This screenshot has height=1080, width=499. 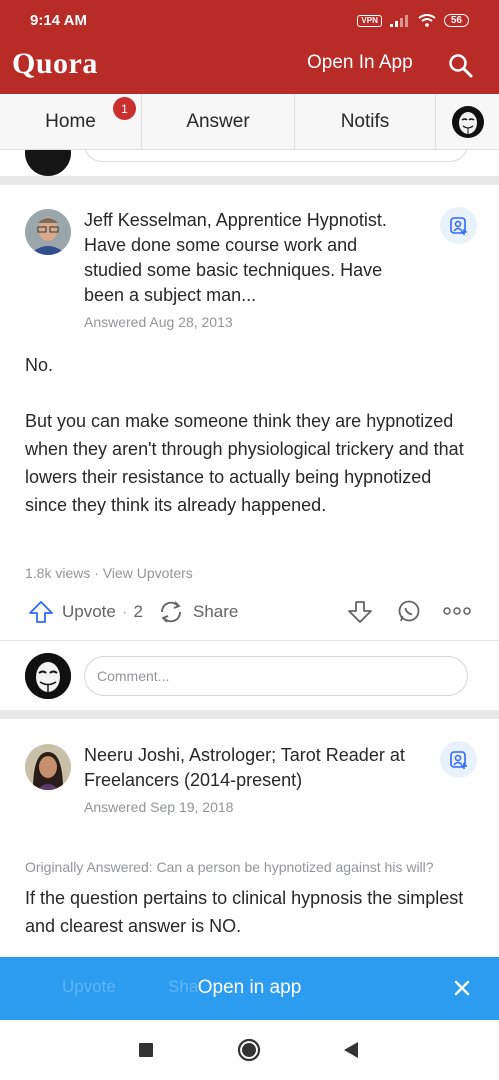 What do you see at coordinates (48, 767) in the screenshot?
I see `author-avatar-neeru` at bounding box center [48, 767].